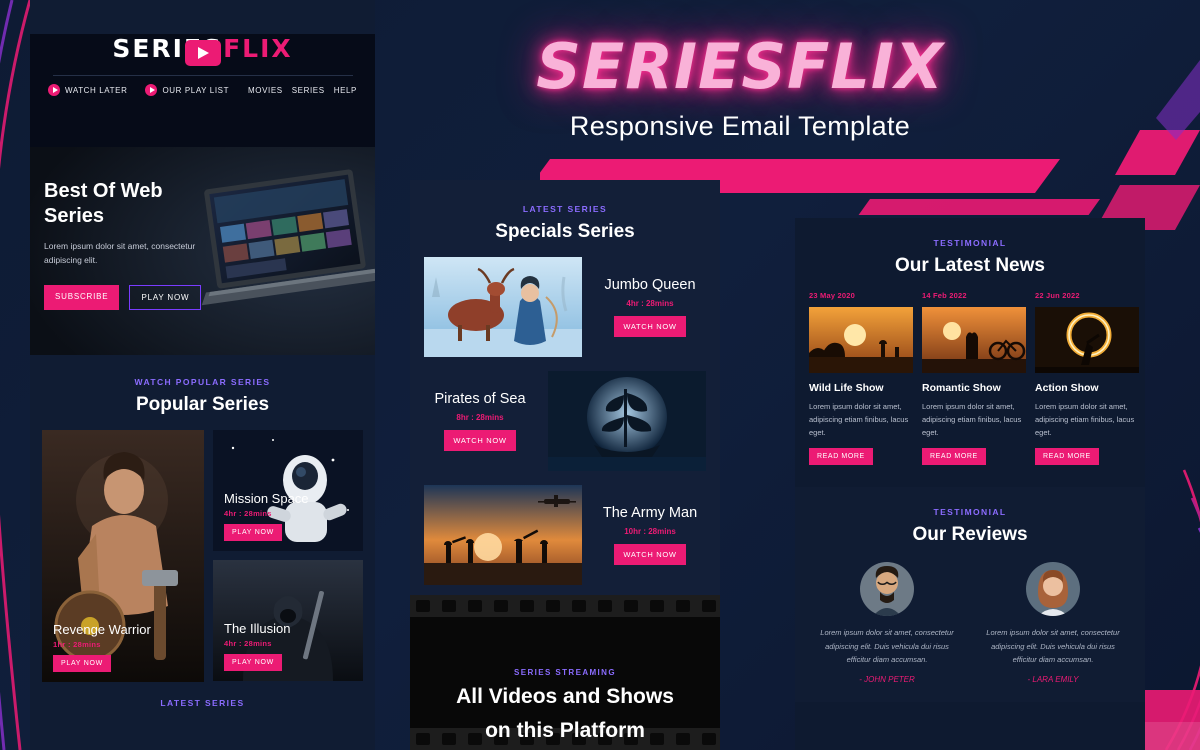 Image resolution: width=1200 pixels, height=750 pixels. What do you see at coordinates (102, 647) in the screenshot?
I see `popular-card-caption: Revenge Warrior 1hr : 28mins PLAY NOW` at bounding box center [102, 647].